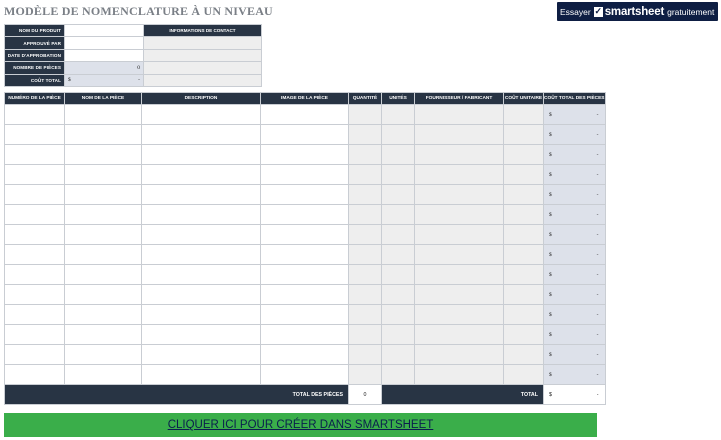 This screenshot has height=440, width=721. Describe the element at coordinates (104, 55) in the screenshot. I see `approval-date-field` at that location.